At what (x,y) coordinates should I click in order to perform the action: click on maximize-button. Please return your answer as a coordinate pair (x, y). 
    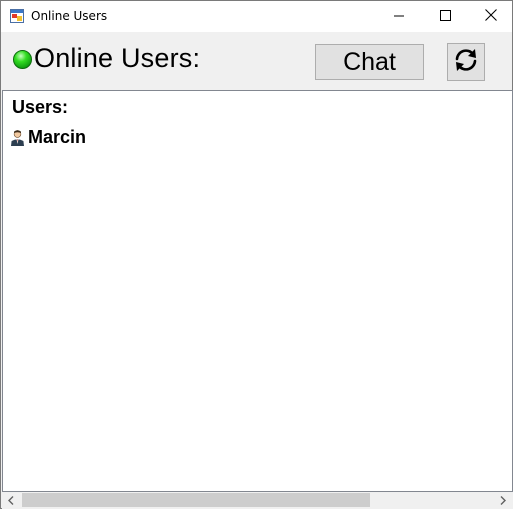
    Looking at the image, I should click on (445, 16).